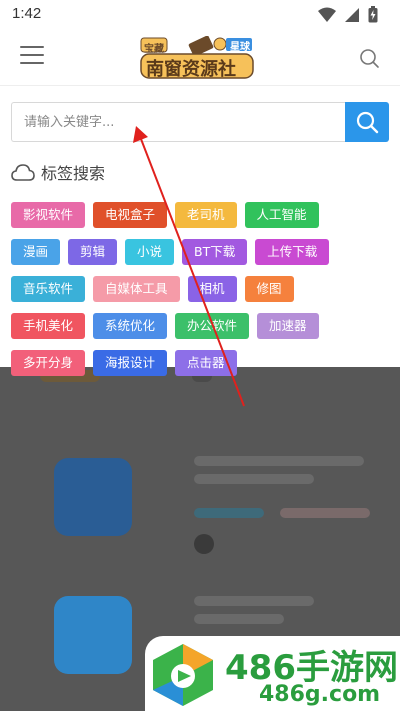 This screenshot has height=711, width=400. What do you see at coordinates (204, 544) in the screenshot?
I see `bg-avatar` at bounding box center [204, 544].